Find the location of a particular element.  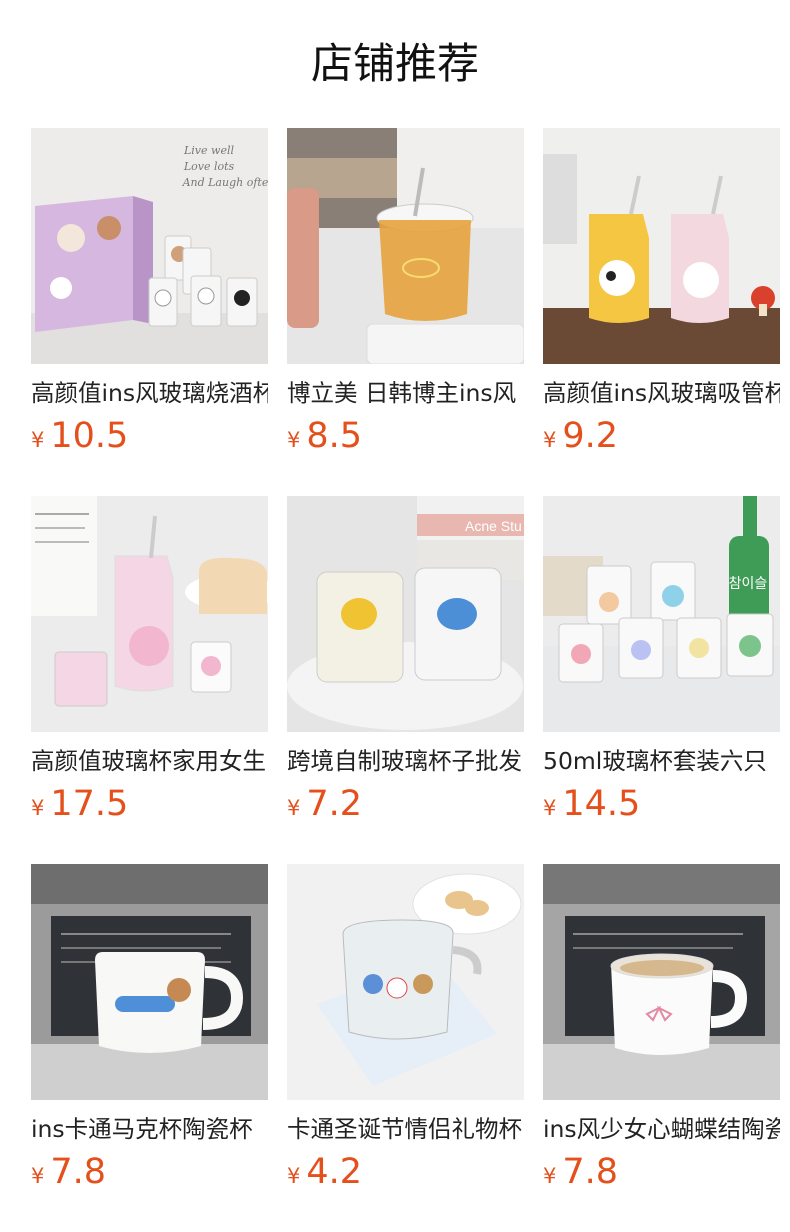

product-name: 高颜值玻璃杯家用女生 is located at coordinates (149, 761).